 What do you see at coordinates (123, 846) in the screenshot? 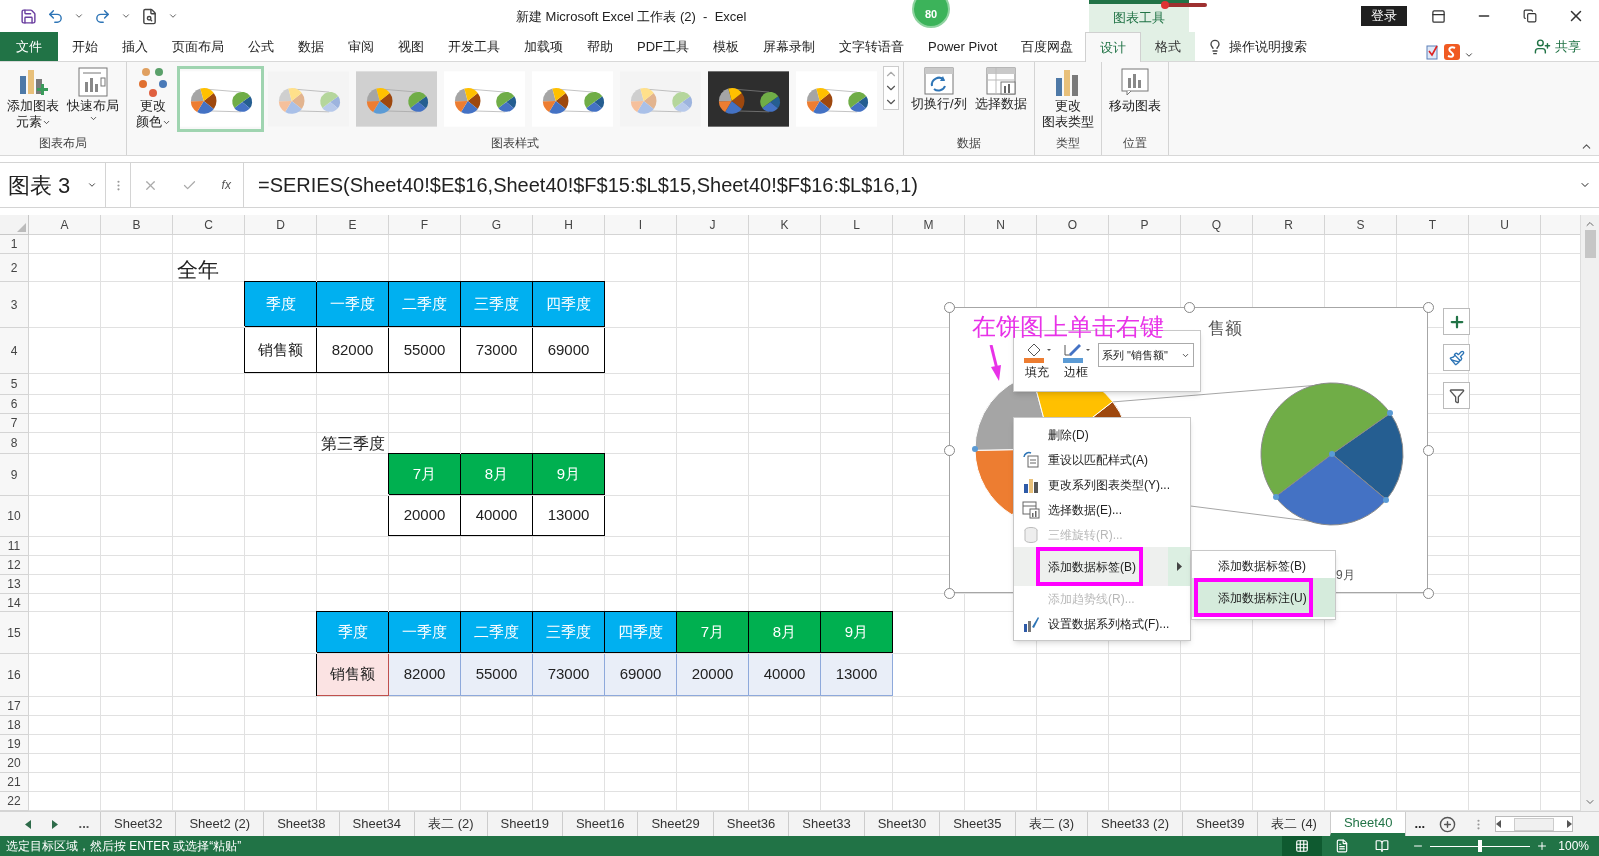
I see `status-message: 选定目标区域，然后按 ENTER 或选择“粘贴”` at bounding box center [123, 846].